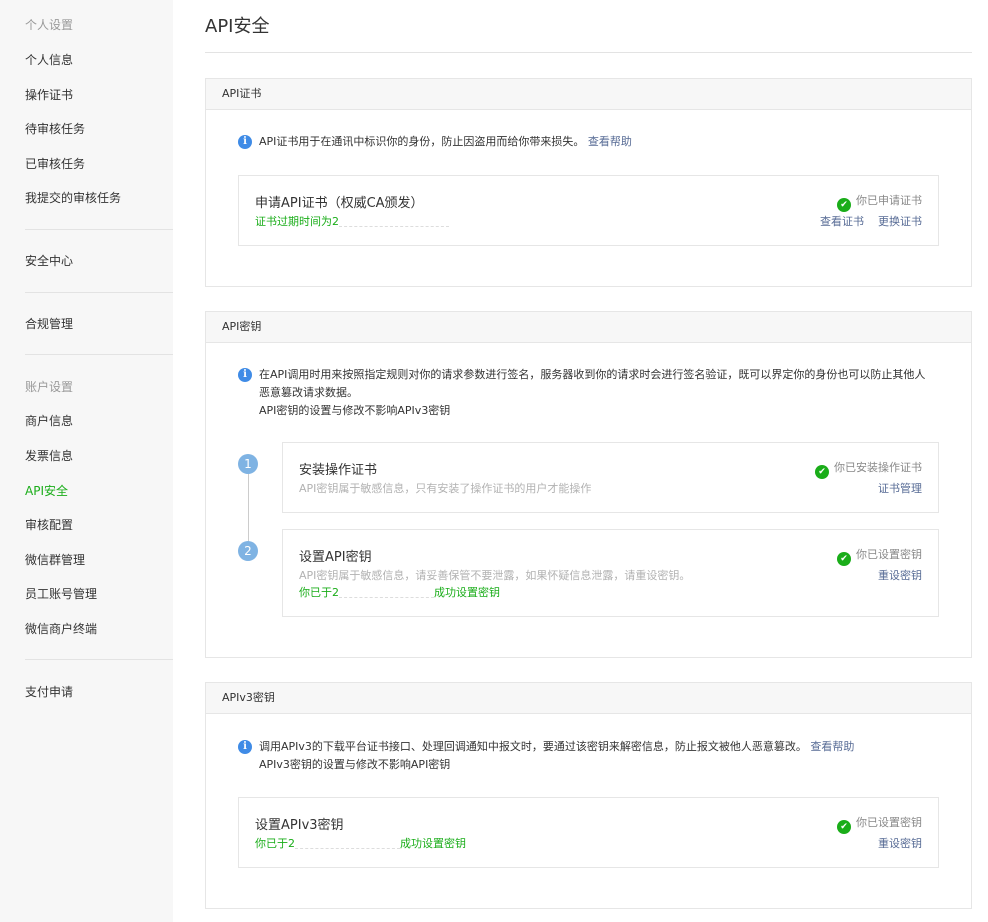  Describe the element at coordinates (900, 843) in the screenshot. I see `v3-reset-key-link: 重设密钥` at that location.